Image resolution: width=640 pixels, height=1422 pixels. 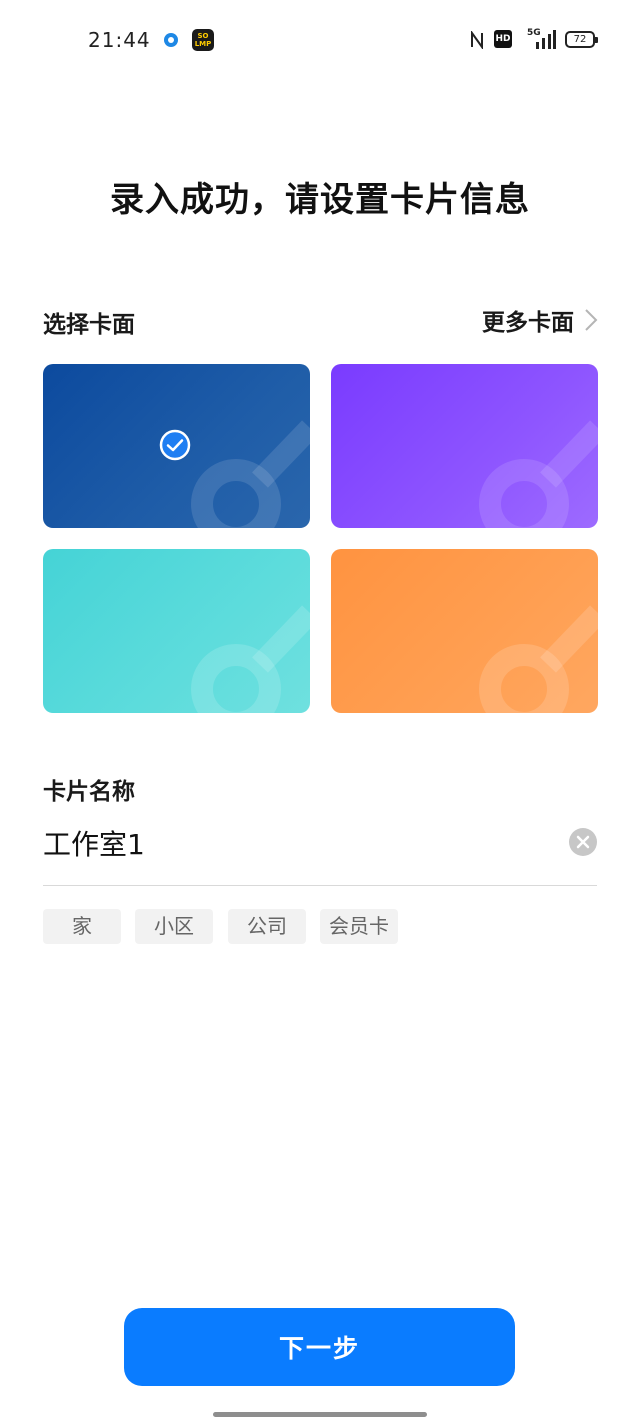 What do you see at coordinates (203, 40) in the screenshot?
I see `app-badge-icon: SO LMP` at bounding box center [203, 40].